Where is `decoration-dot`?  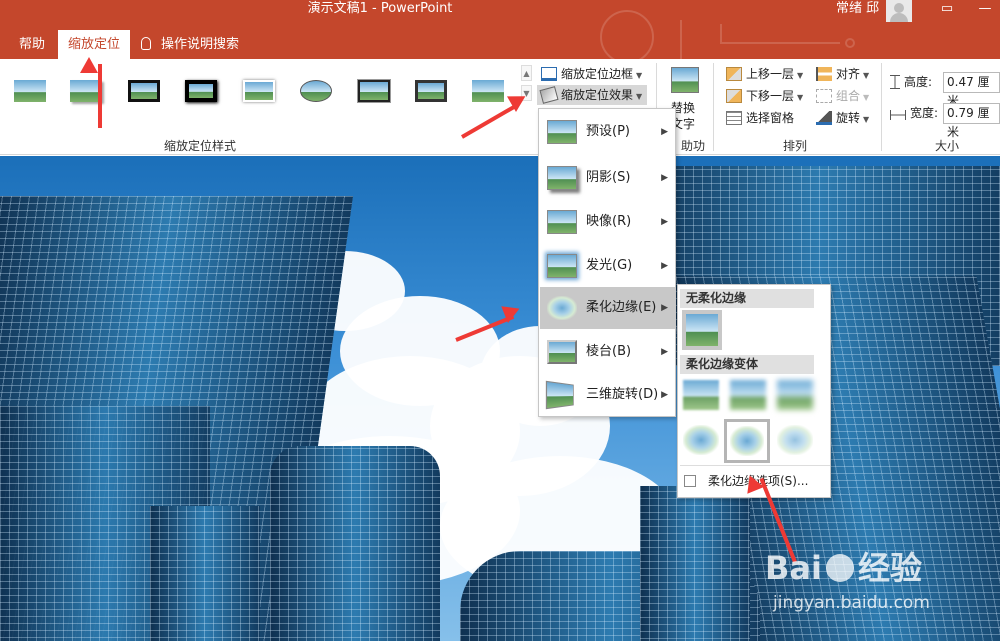
decoration-dot is located at coordinates (850, 43).